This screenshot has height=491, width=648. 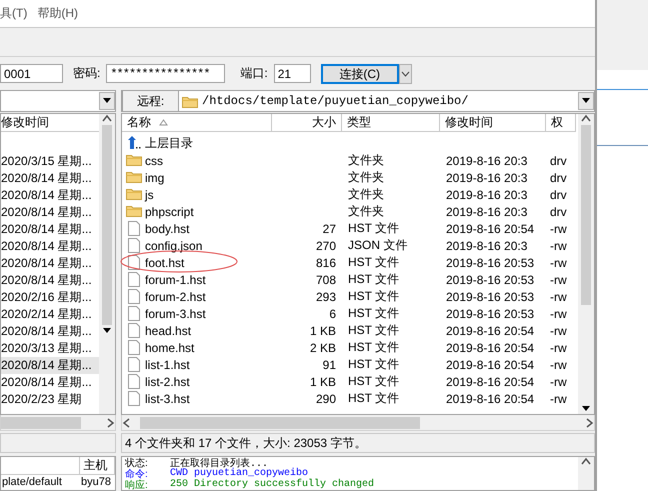 What do you see at coordinates (378, 101) in the screenshot?
I see `path-dropdown: /htdocs/template/puyuetian_copyweibo/` at bounding box center [378, 101].